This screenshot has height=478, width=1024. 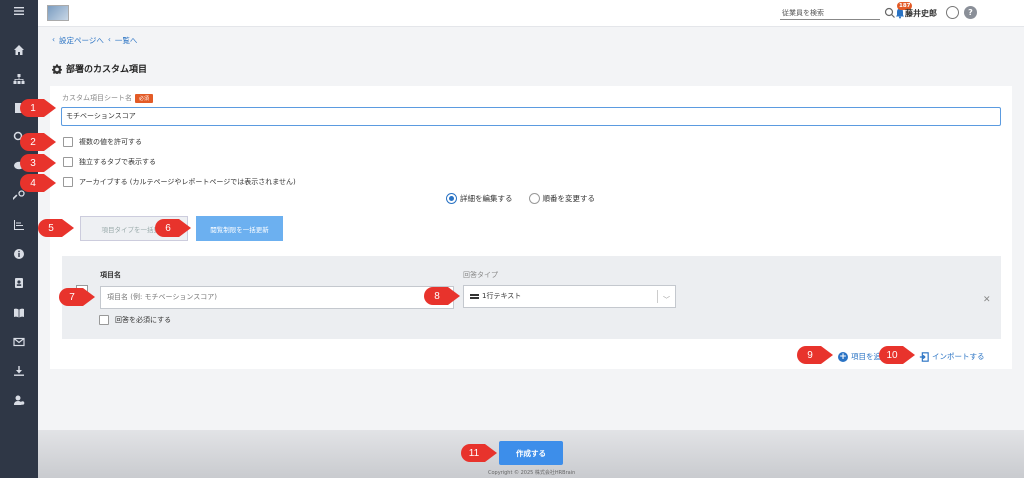 I want to click on annotation-marker-8: 8, so click(x=442, y=296).